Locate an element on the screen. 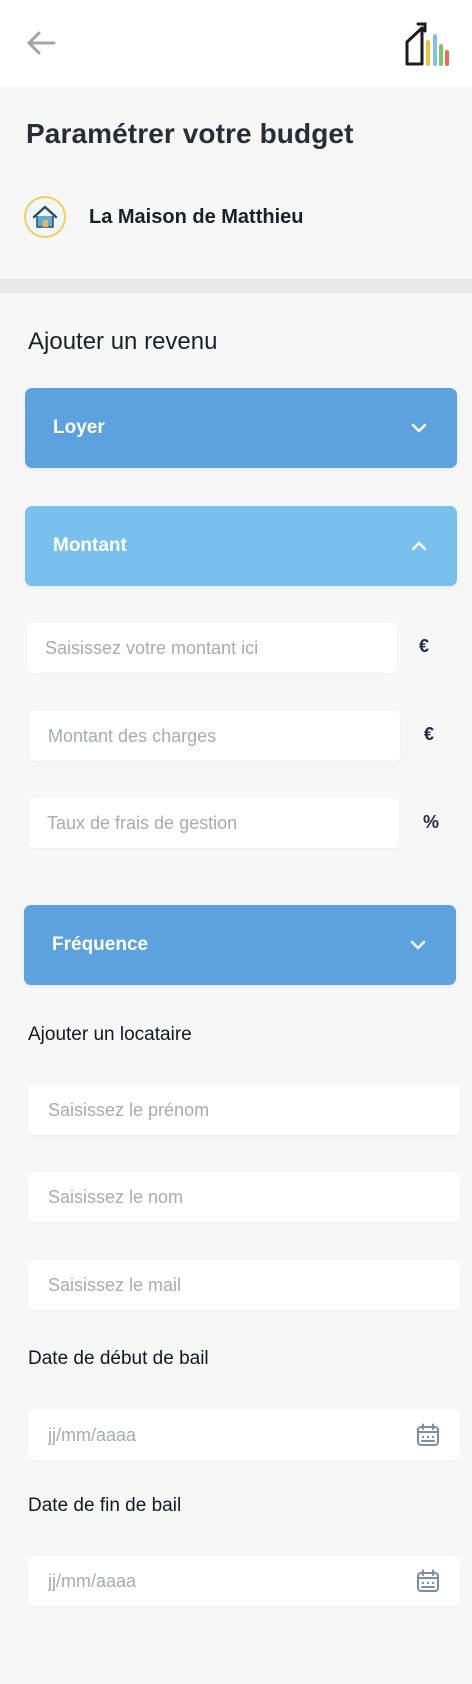  lease-start-field is located at coordinates (244, 1435).